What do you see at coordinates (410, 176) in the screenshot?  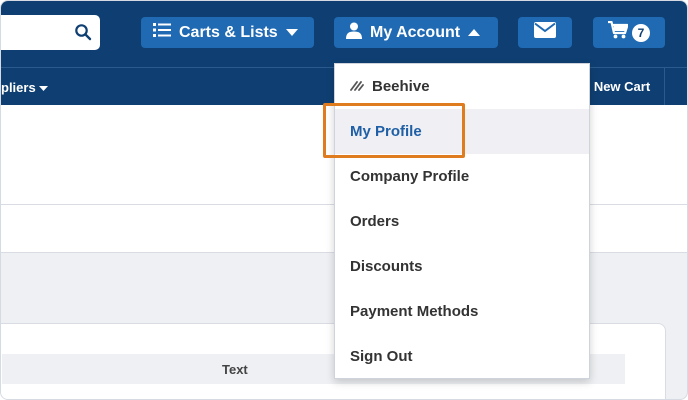 I see `menu-item-label: Company Profile` at bounding box center [410, 176].